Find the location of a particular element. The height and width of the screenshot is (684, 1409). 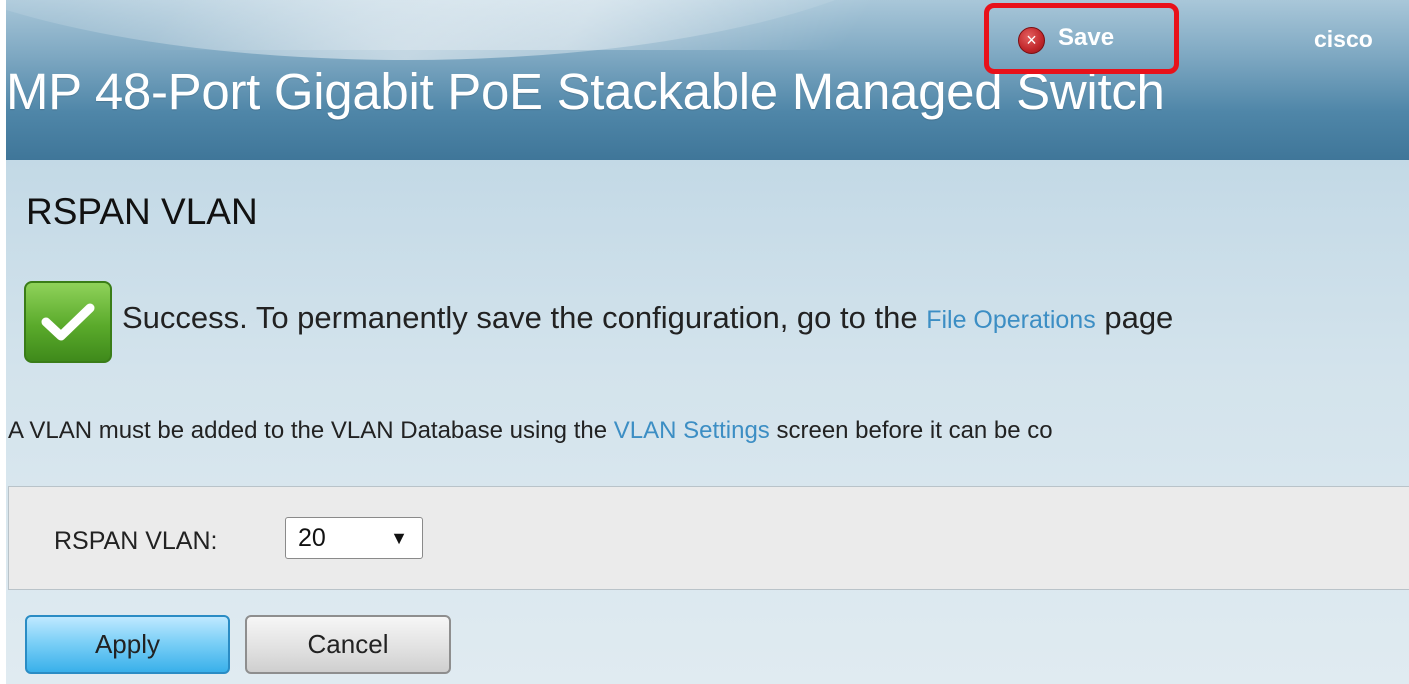

checkmark-icon is located at coordinates (68, 322).